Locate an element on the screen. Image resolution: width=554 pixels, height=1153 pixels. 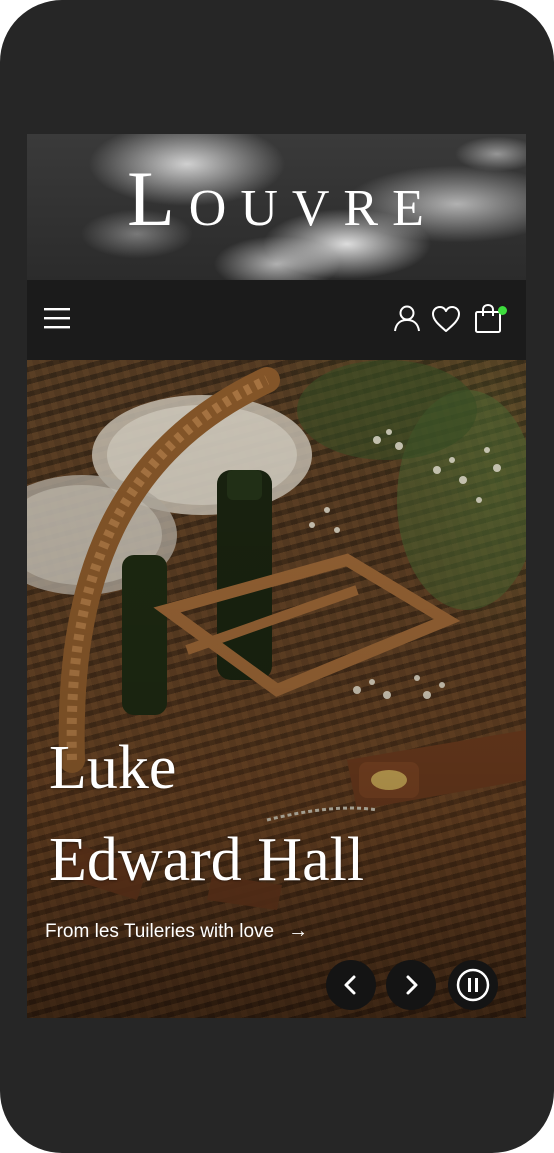
cart-indicator-dot is located at coordinates (502, 310).